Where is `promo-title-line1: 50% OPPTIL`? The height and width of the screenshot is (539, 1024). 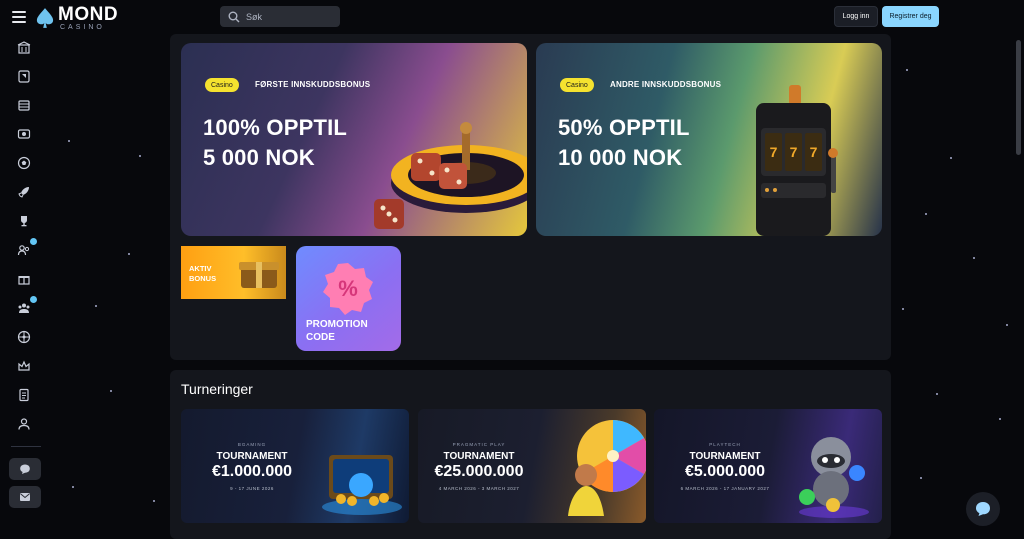
promo-title-line1: 50% OPPTIL is located at coordinates (624, 127).